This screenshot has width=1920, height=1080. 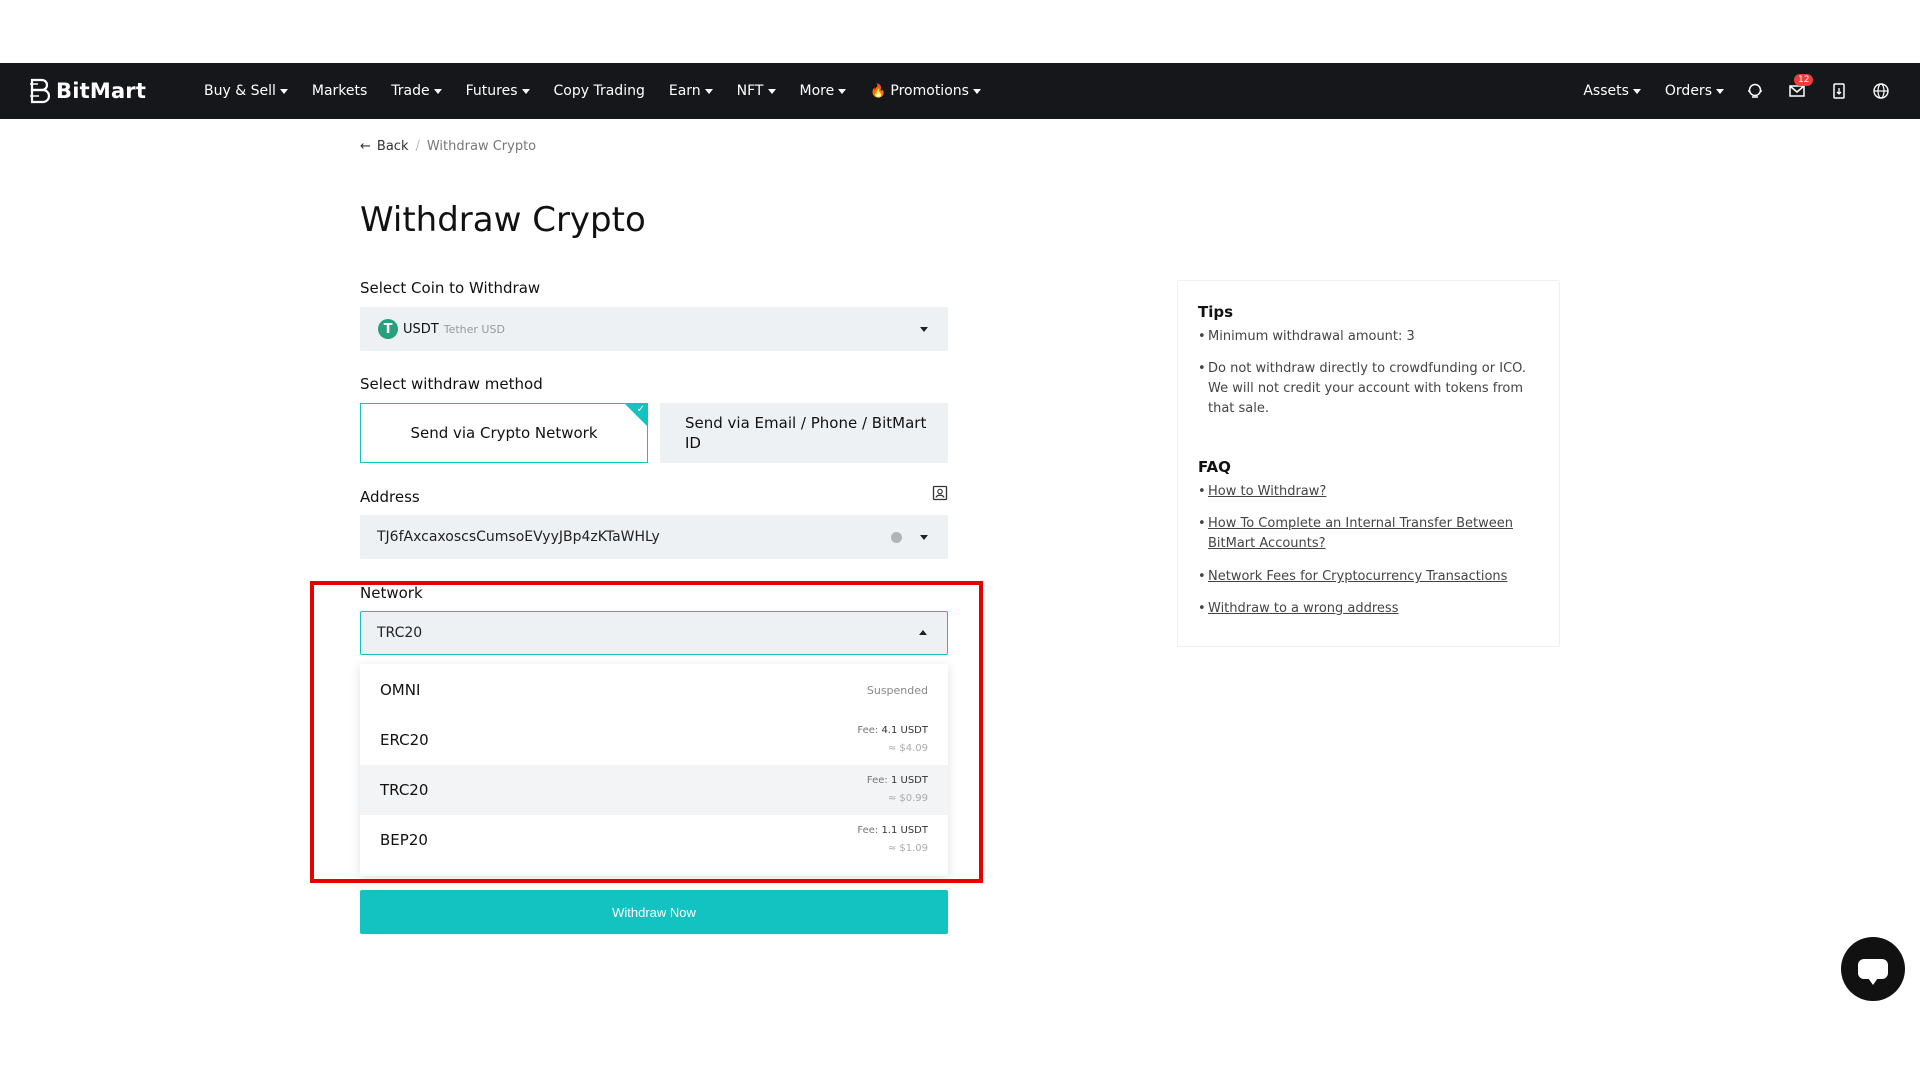 I want to click on nav-assets: Assets, so click(x=1612, y=91).